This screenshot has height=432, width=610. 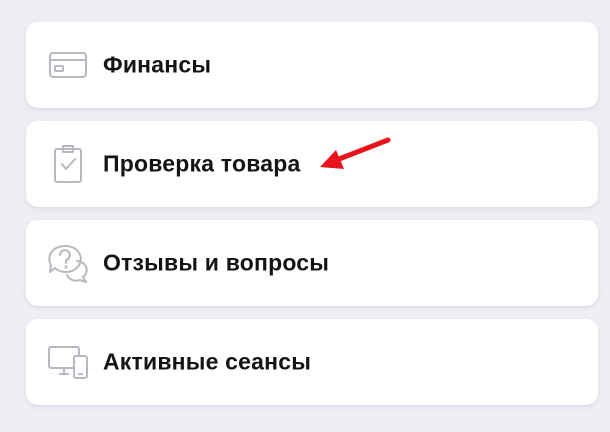 What do you see at coordinates (68, 263) in the screenshot?
I see `chat-question-icon` at bounding box center [68, 263].